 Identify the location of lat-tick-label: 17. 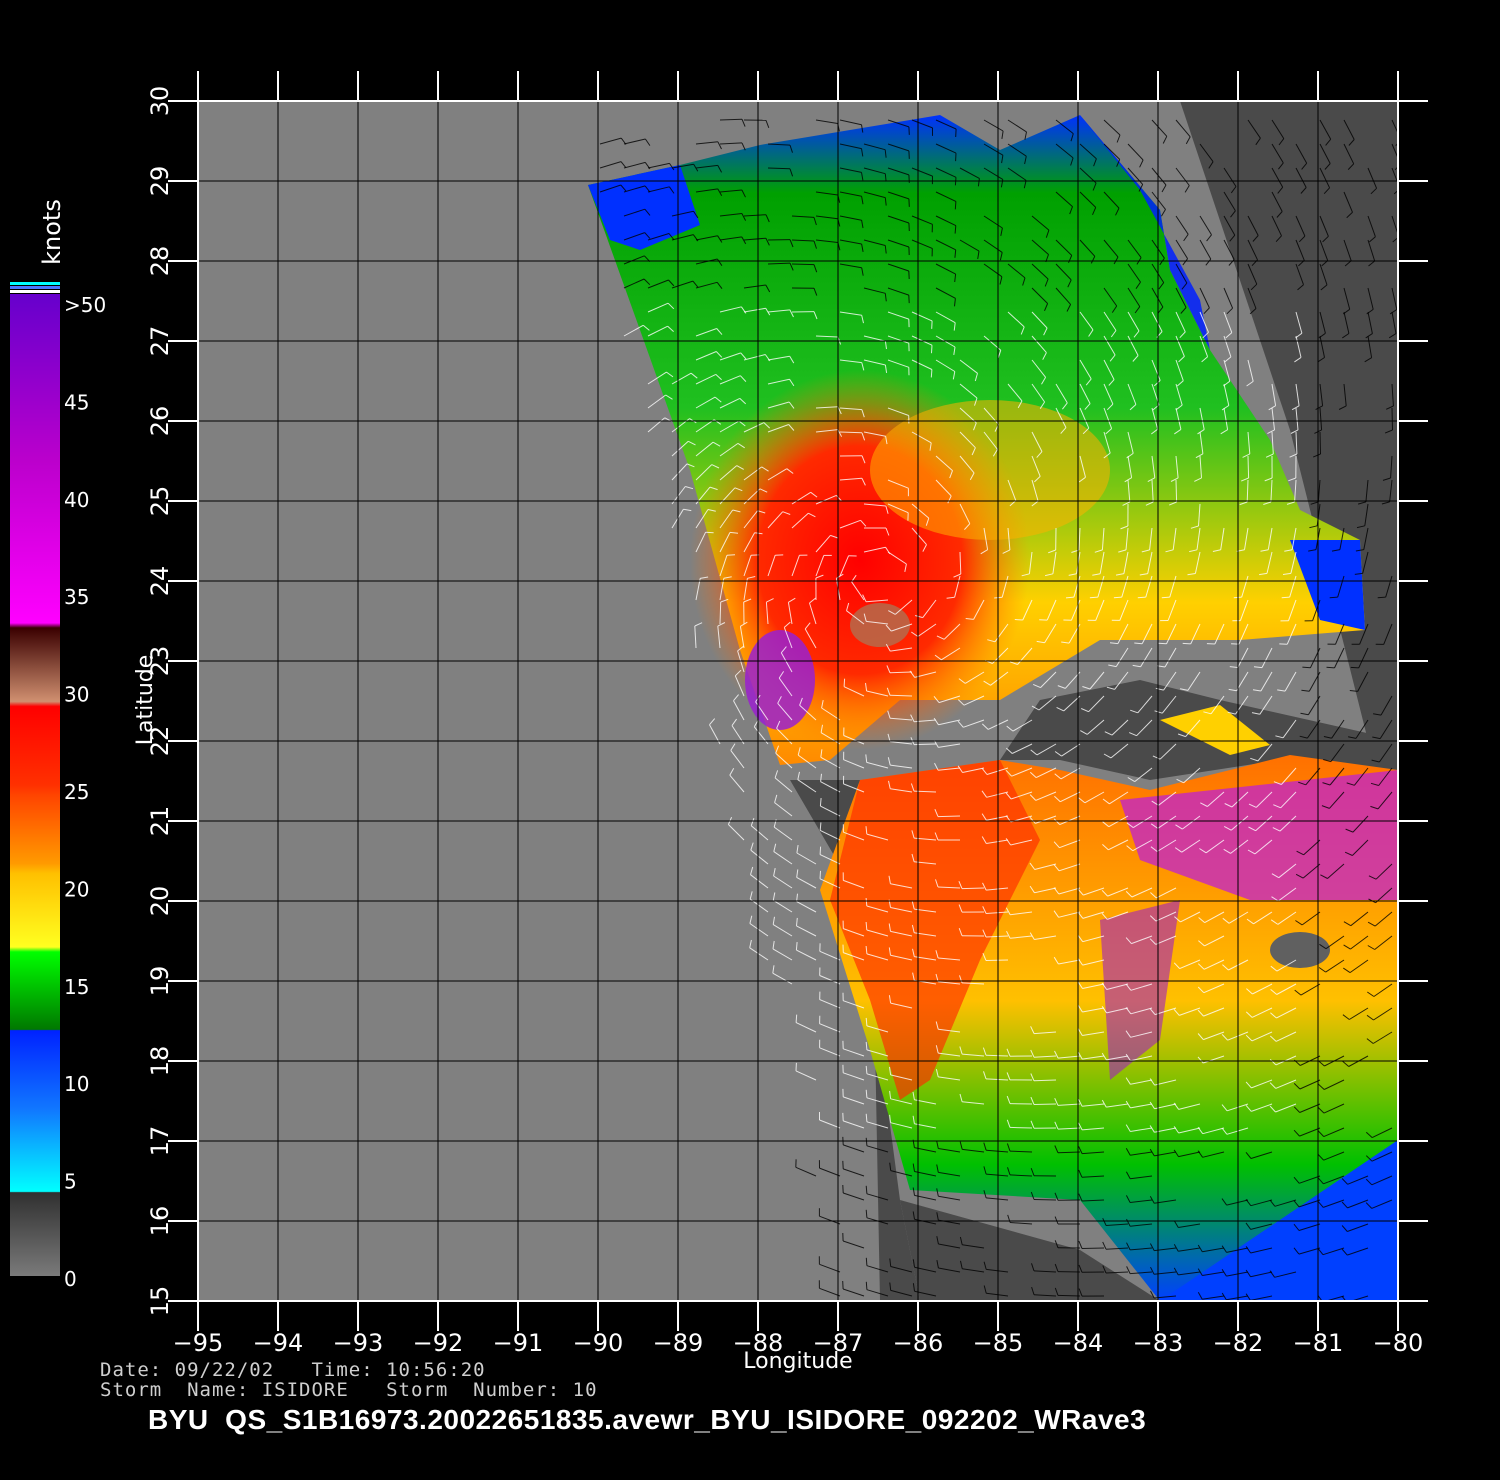
(160, 1141).